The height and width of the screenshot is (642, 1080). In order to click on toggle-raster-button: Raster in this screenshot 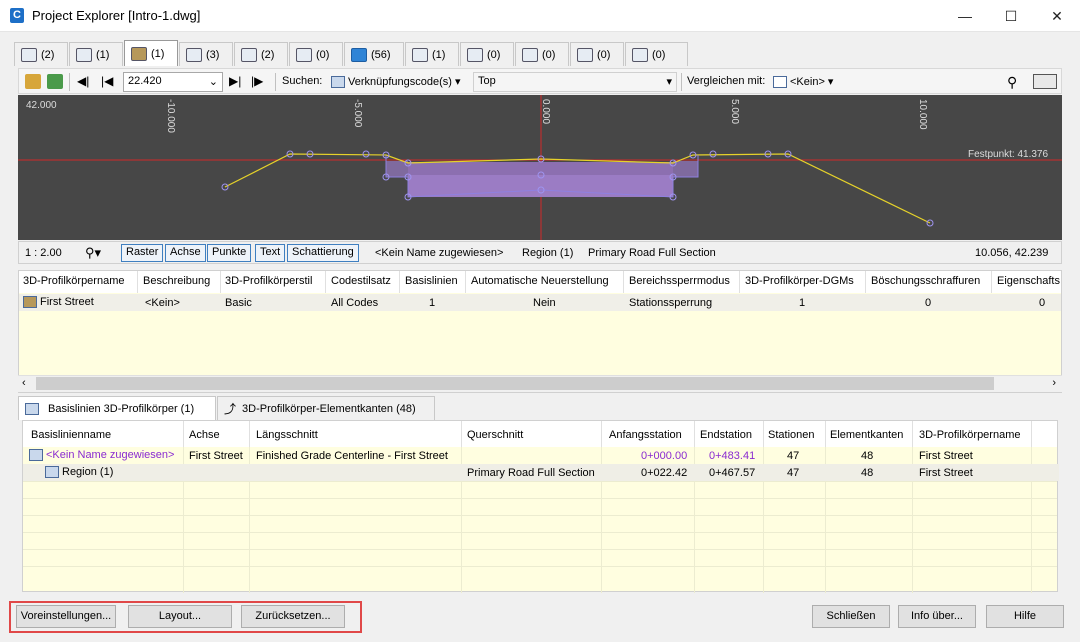, I will do `click(142, 253)`.